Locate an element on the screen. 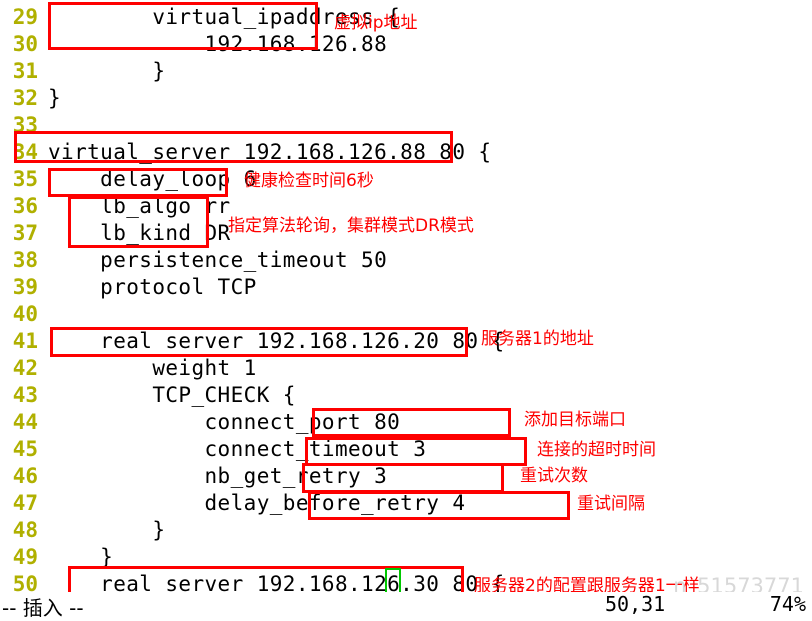 The height and width of the screenshot is (621, 812). line-text: connect_port 80 is located at coordinates (224, 422).